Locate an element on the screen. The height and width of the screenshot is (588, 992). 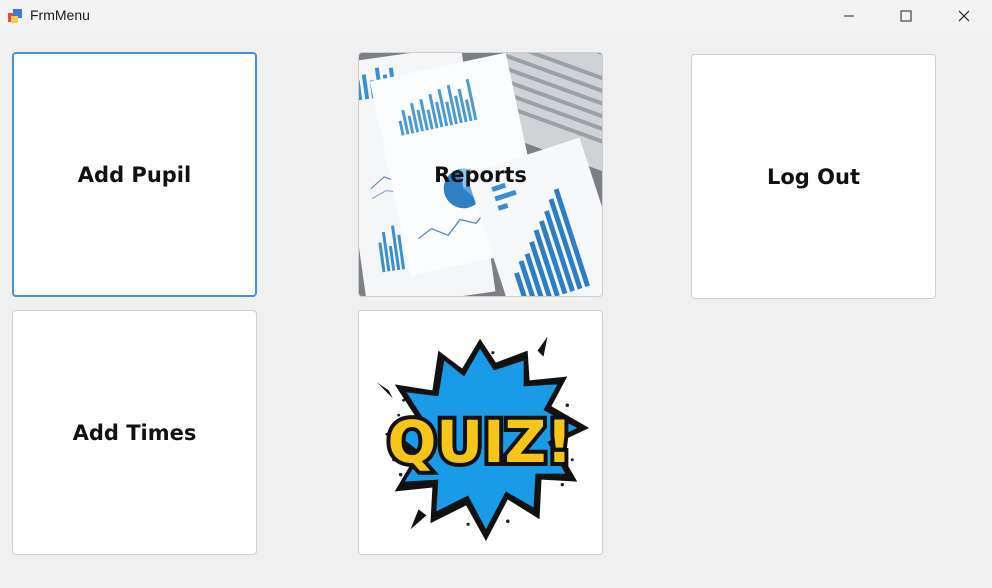
maximize-icon is located at coordinates (906, 16).